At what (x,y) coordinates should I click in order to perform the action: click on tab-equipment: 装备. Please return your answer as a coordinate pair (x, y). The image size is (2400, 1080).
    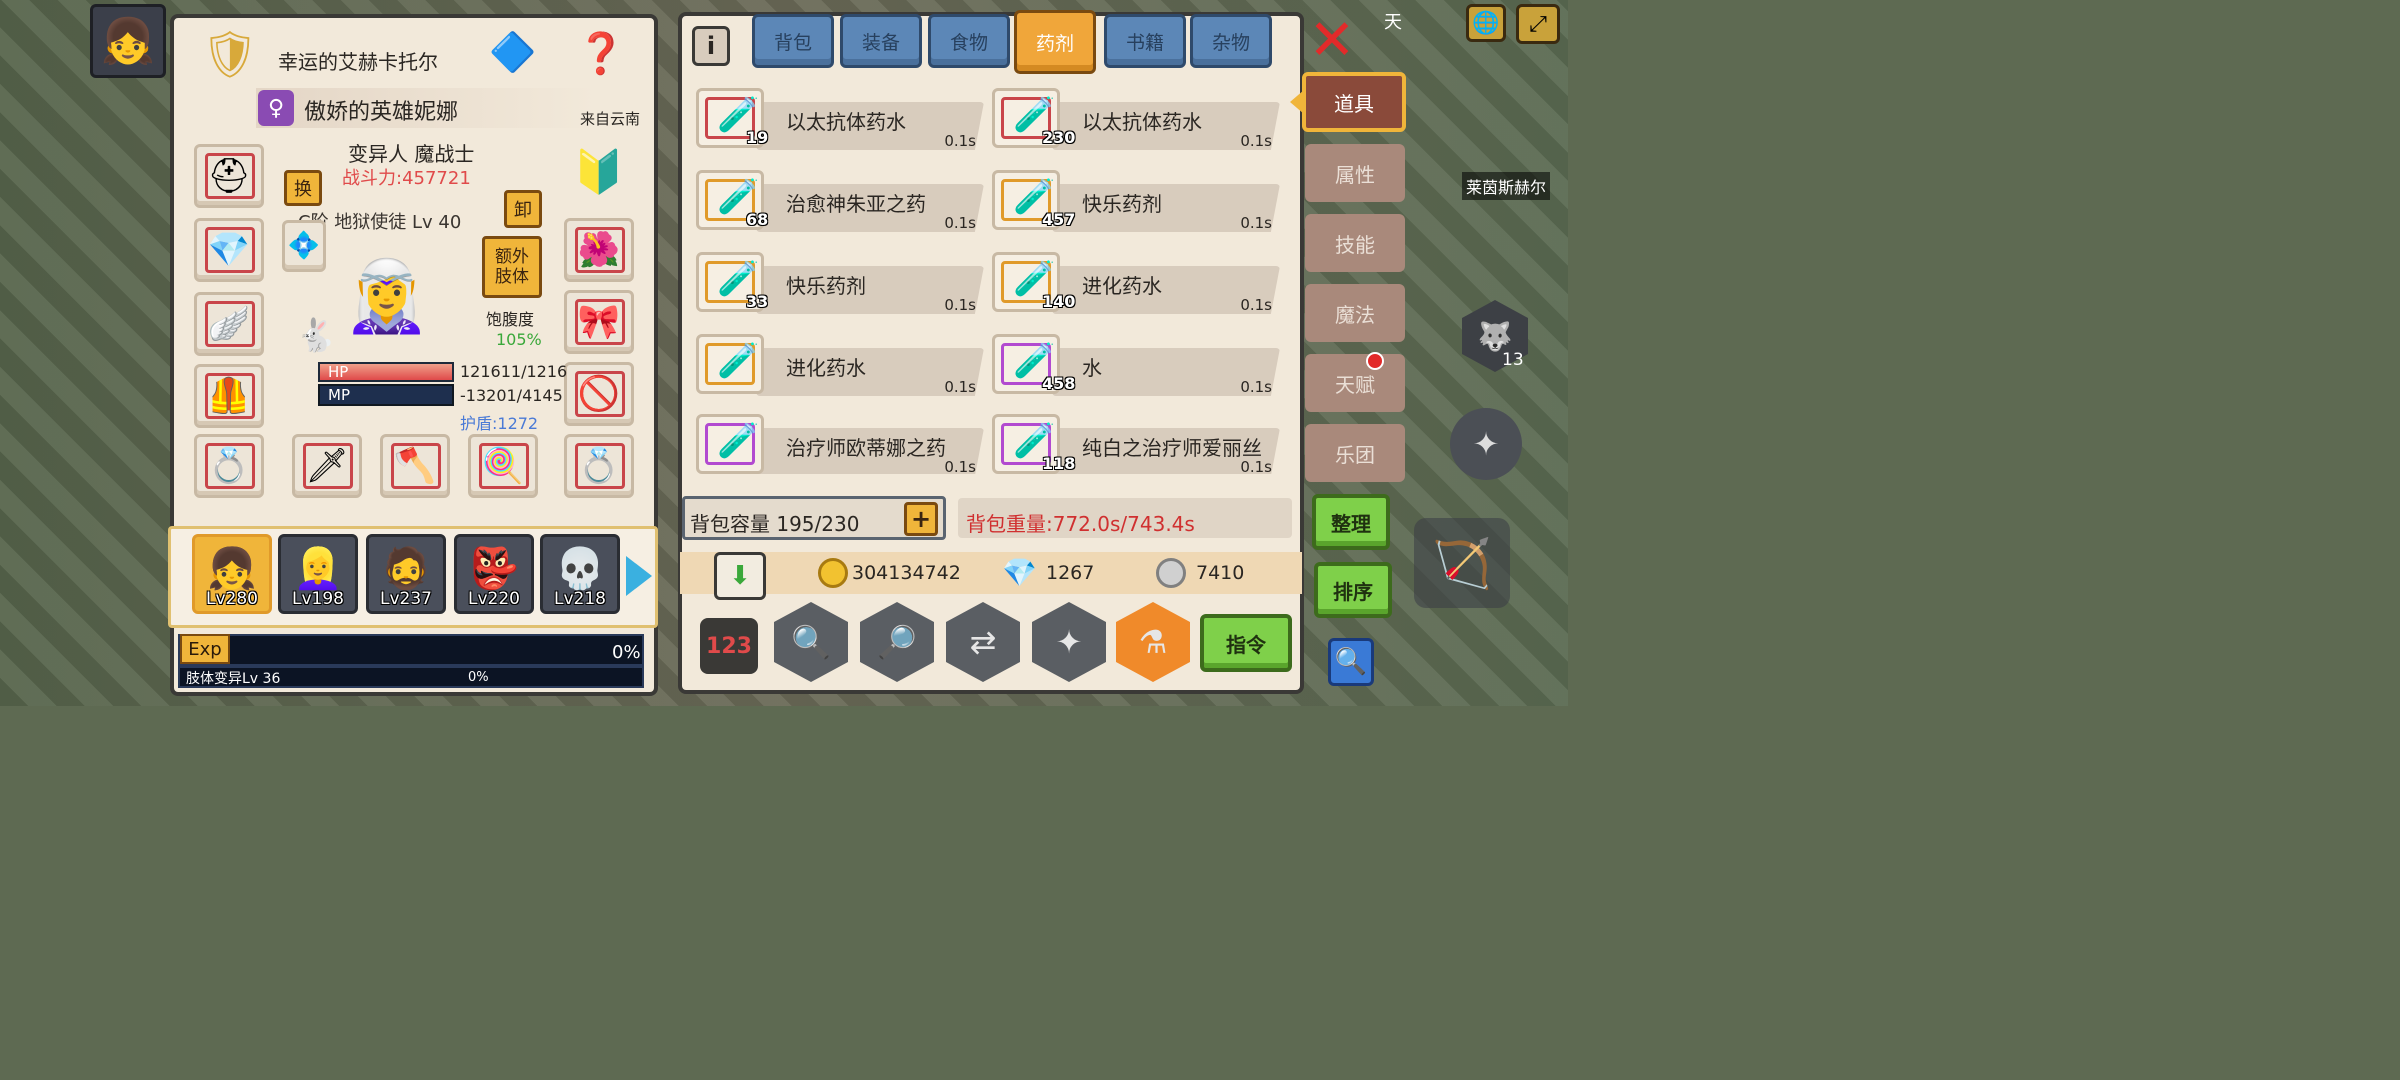
    Looking at the image, I should click on (881, 41).